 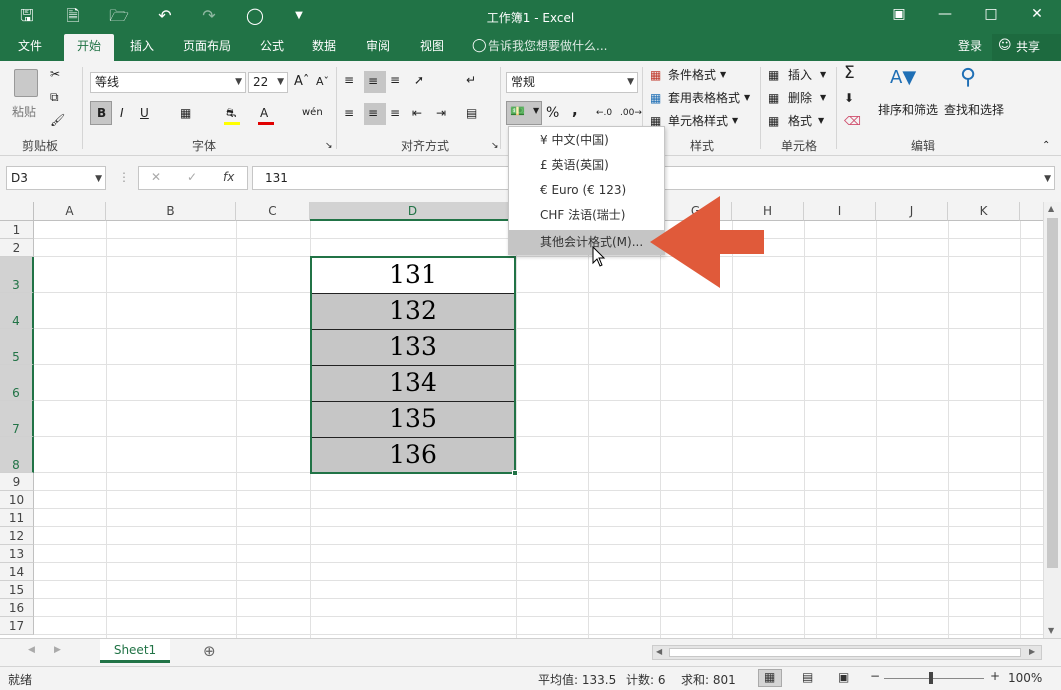 What do you see at coordinates (899, 14) in the screenshot?
I see `ribbon-display-icon: ▣` at bounding box center [899, 14].